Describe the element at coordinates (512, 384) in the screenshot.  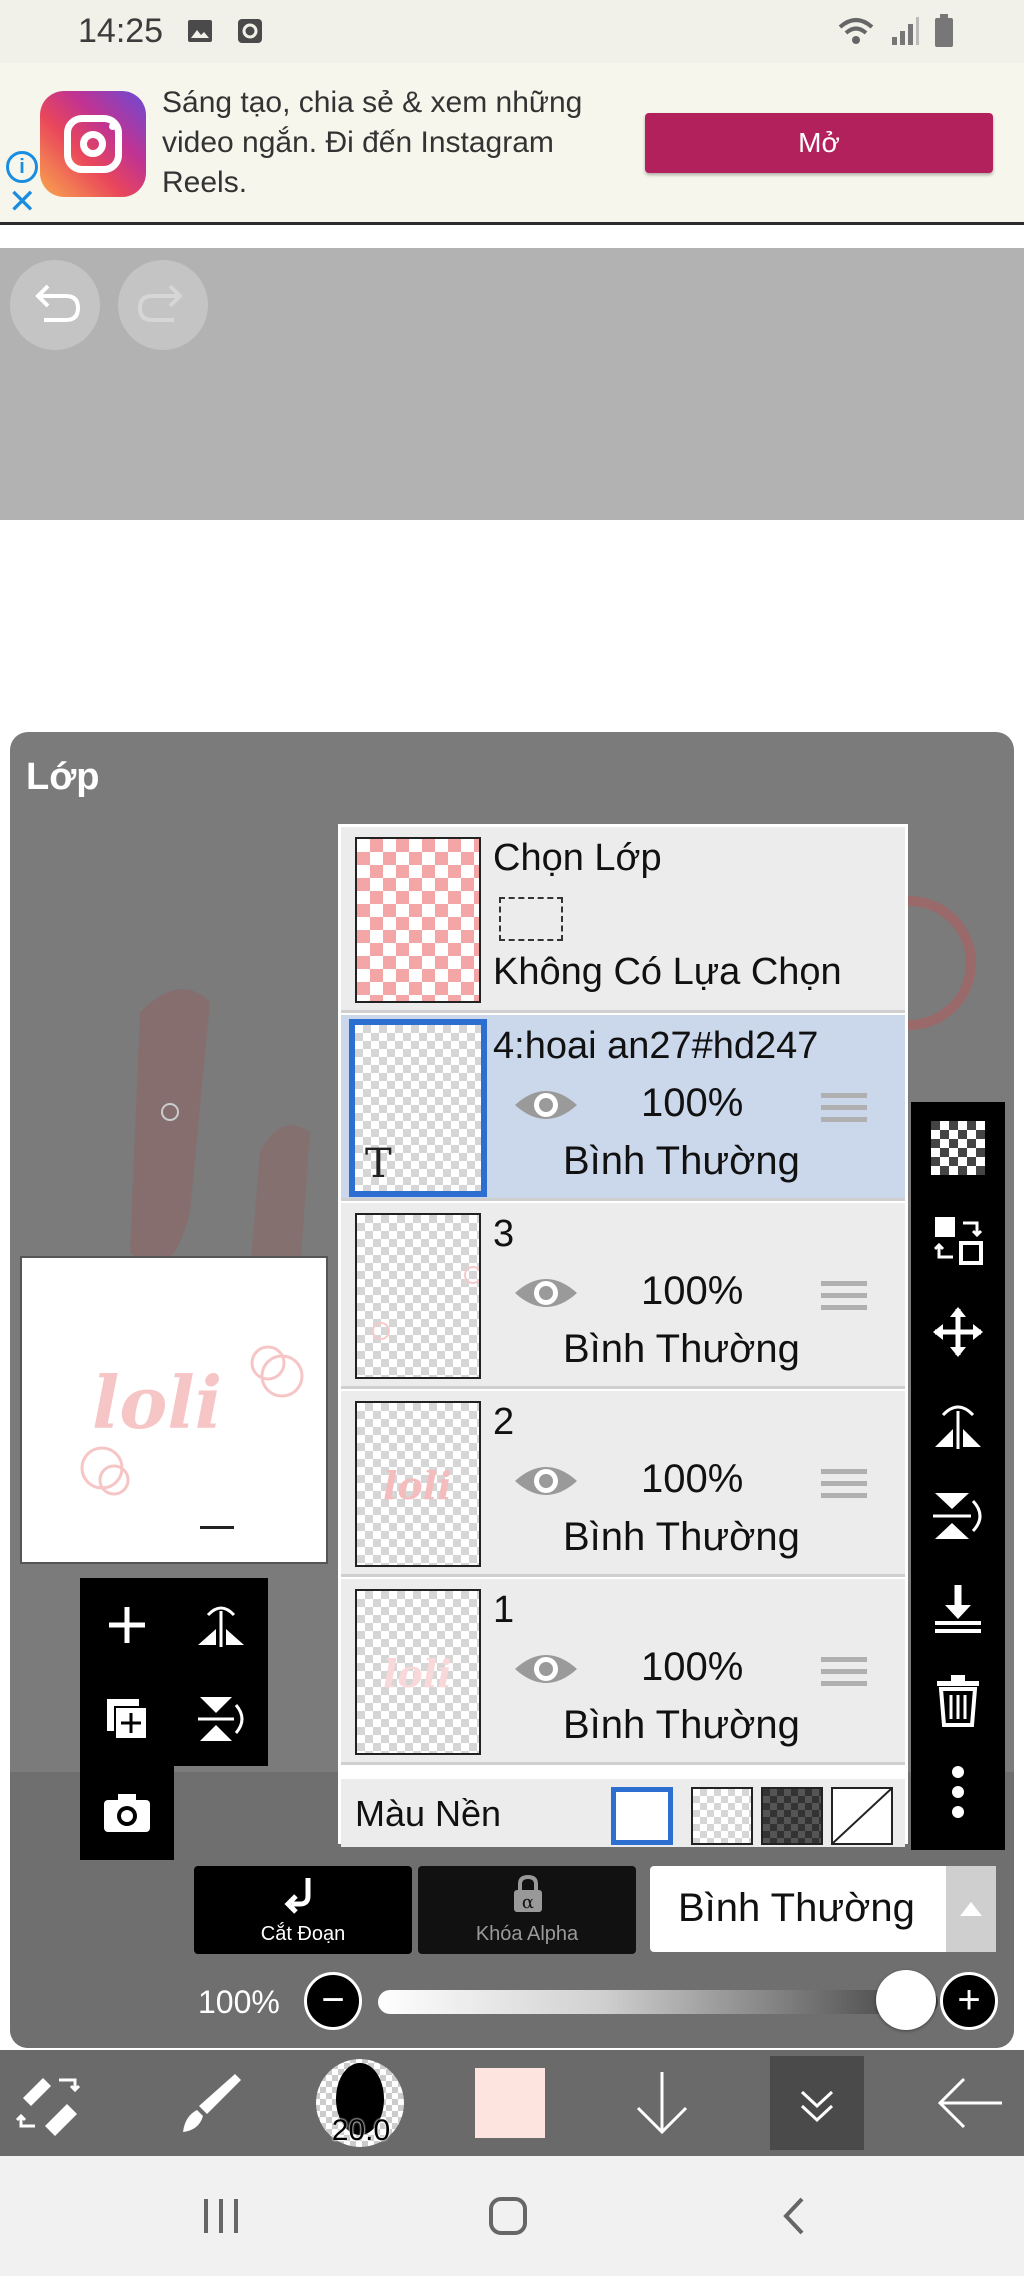
I see `canvas-area` at that location.